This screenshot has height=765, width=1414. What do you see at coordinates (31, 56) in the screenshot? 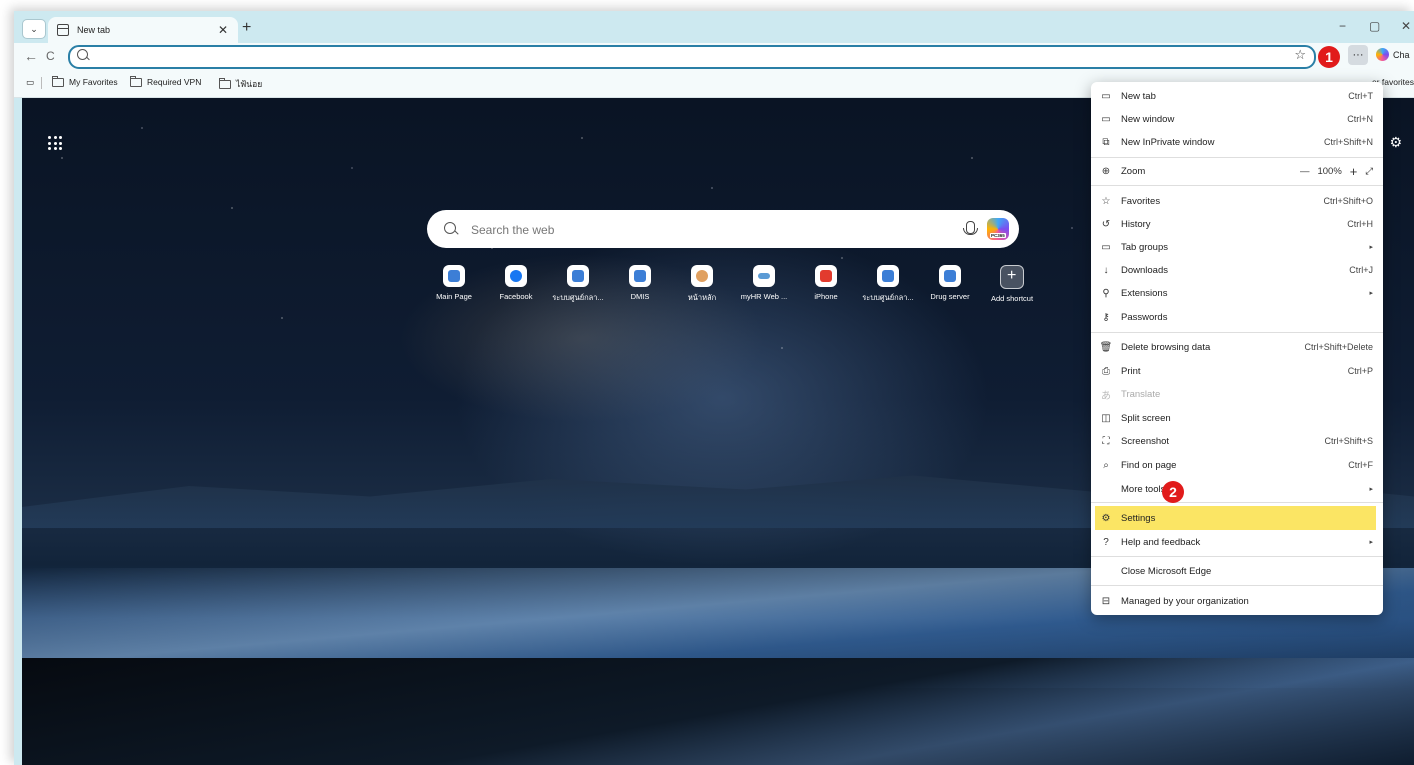
I see `back-button: ←` at bounding box center [31, 56].